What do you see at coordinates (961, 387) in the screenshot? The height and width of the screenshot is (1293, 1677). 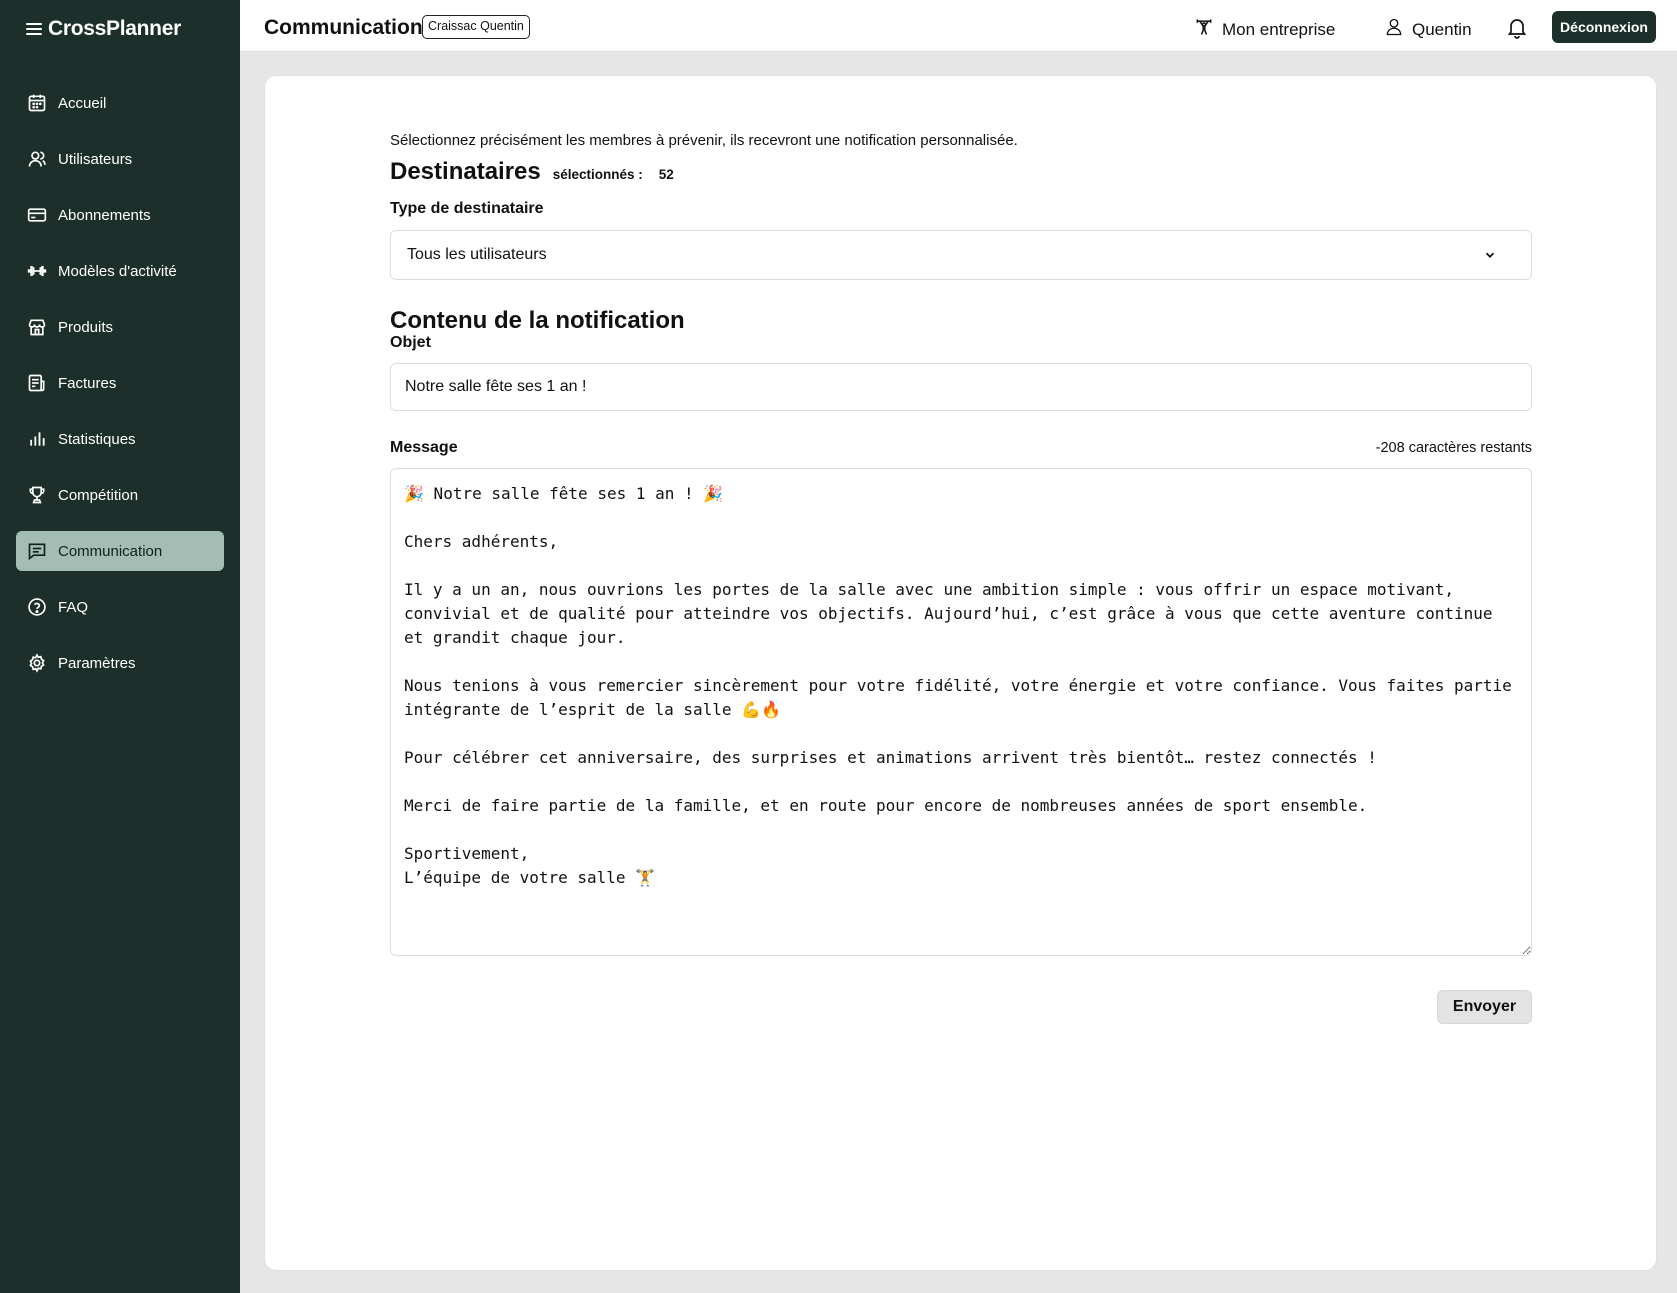 I see `subject-input` at bounding box center [961, 387].